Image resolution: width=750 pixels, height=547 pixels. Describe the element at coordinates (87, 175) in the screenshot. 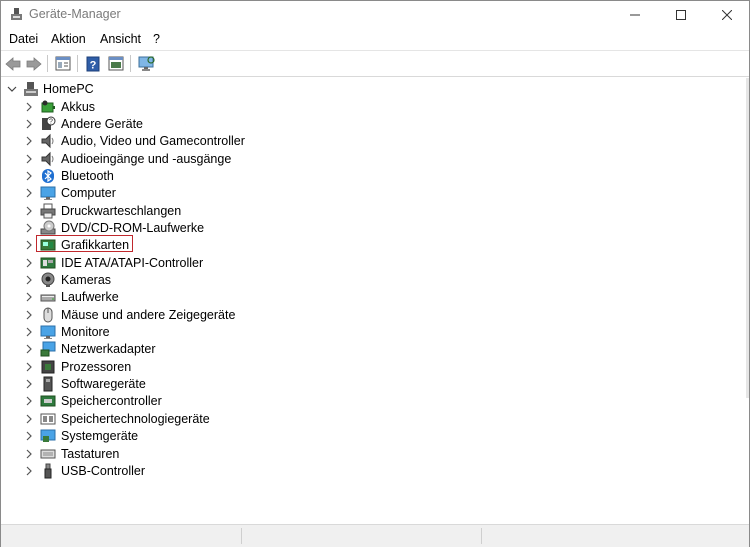

I see `tree-item-label: Bluetooth` at that location.